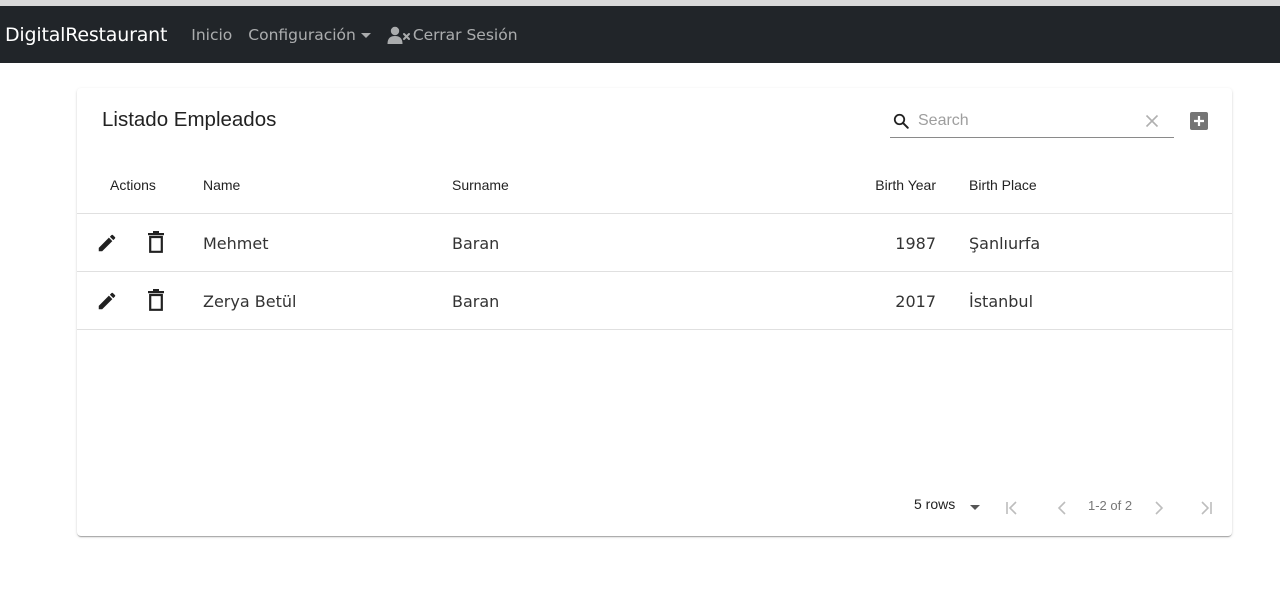 This screenshot has height=589, width=1280. I want to click on cell-birth-place: İstanbul, so click(1001, 301).